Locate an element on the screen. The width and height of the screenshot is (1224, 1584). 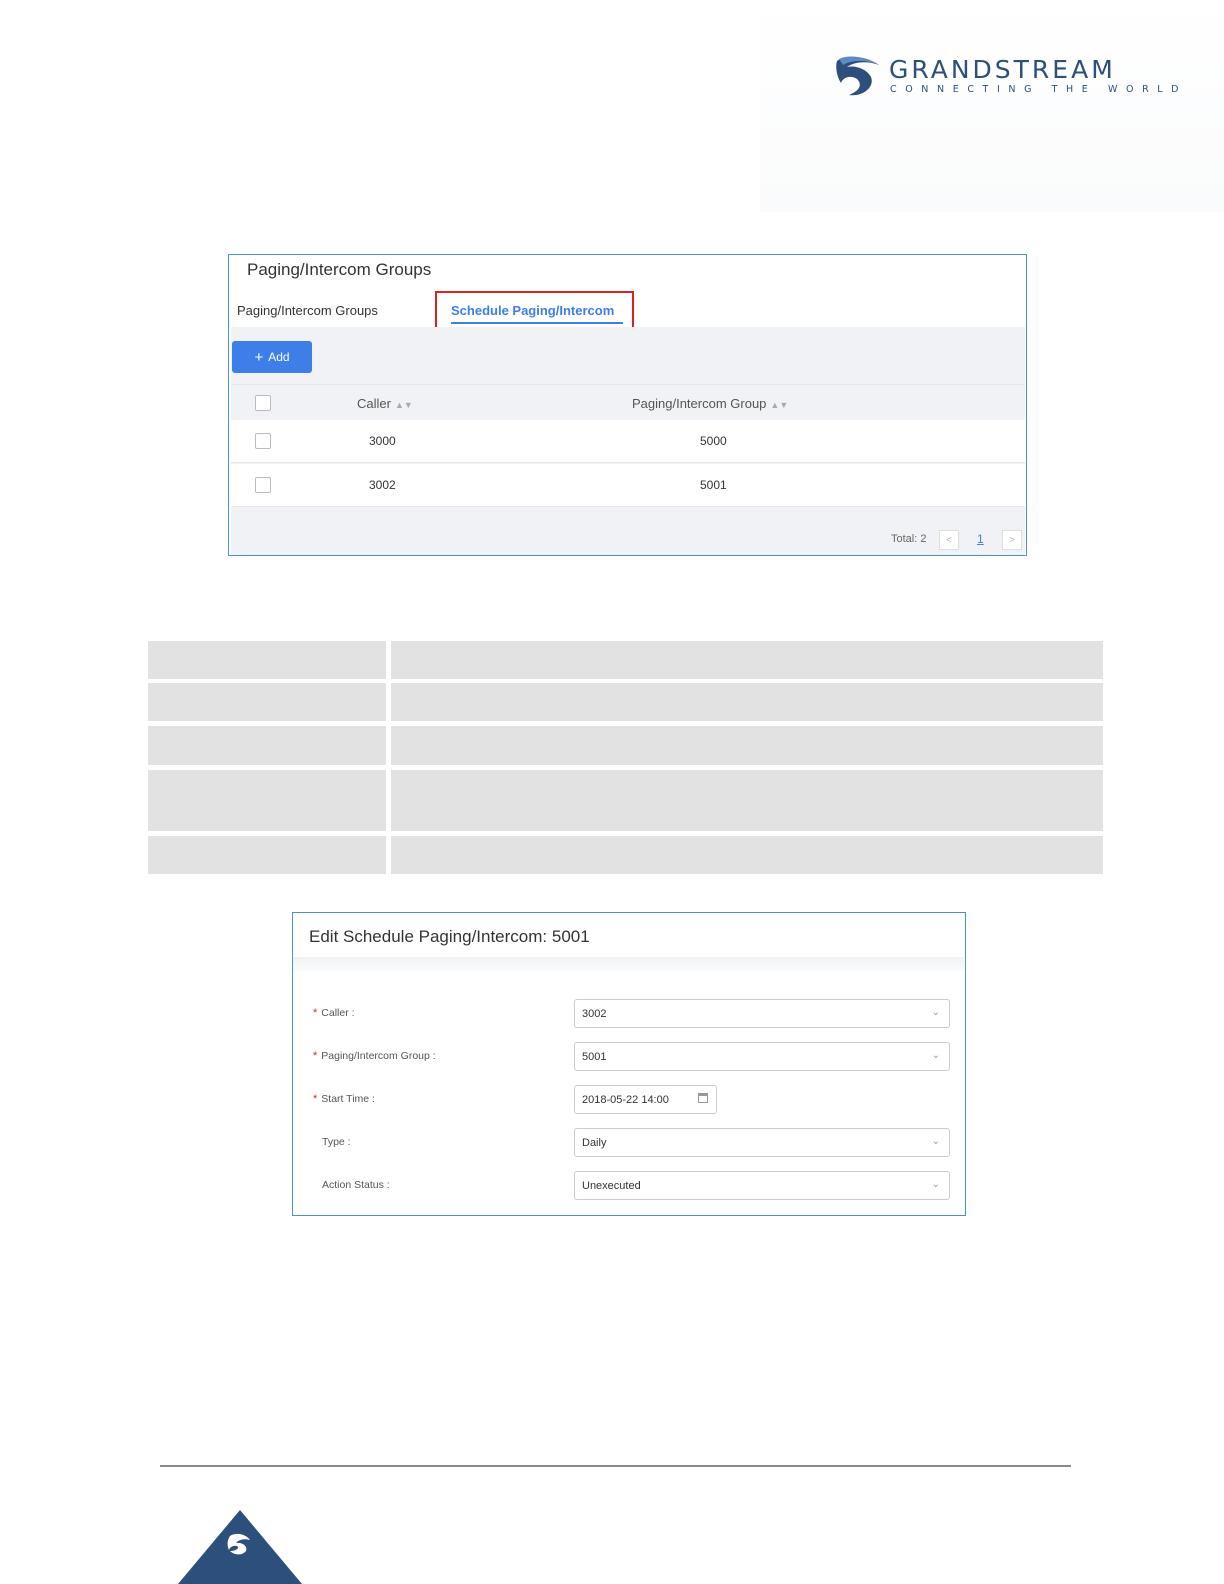
tab-schedule-paging-intercom: Schedule Paging/Intercom is located at coordinates (532, 310).